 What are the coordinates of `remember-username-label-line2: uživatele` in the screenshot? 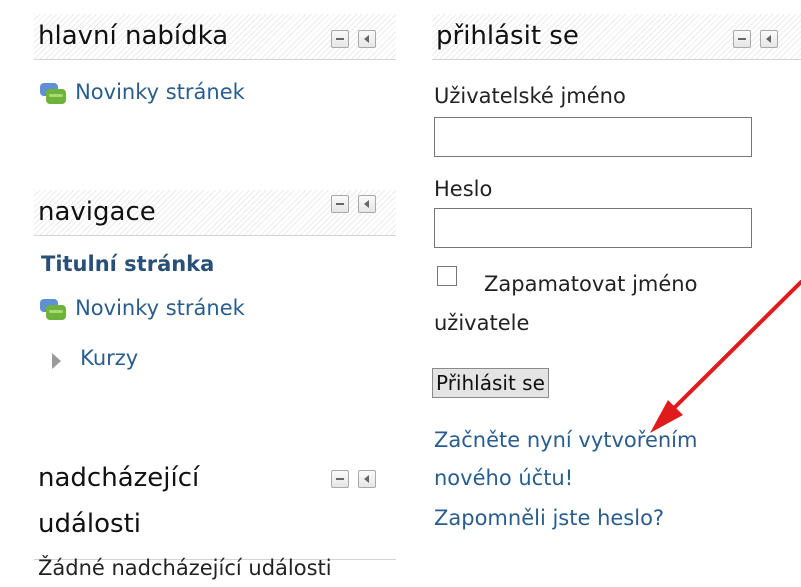 It's located at (482, 323).